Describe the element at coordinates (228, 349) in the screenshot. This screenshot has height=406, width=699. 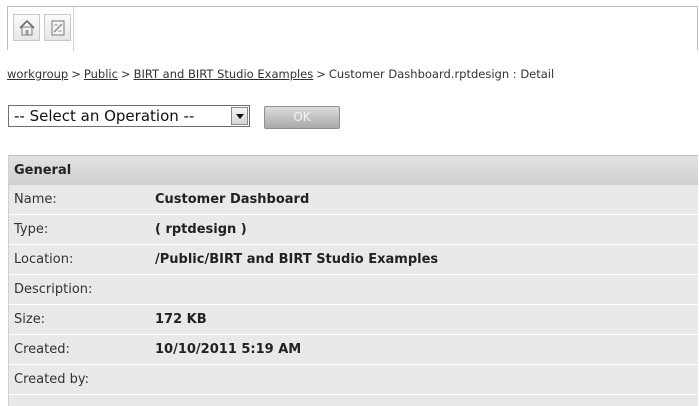
I see `property-value: 10/10/2011 5:19 AM` at that location.